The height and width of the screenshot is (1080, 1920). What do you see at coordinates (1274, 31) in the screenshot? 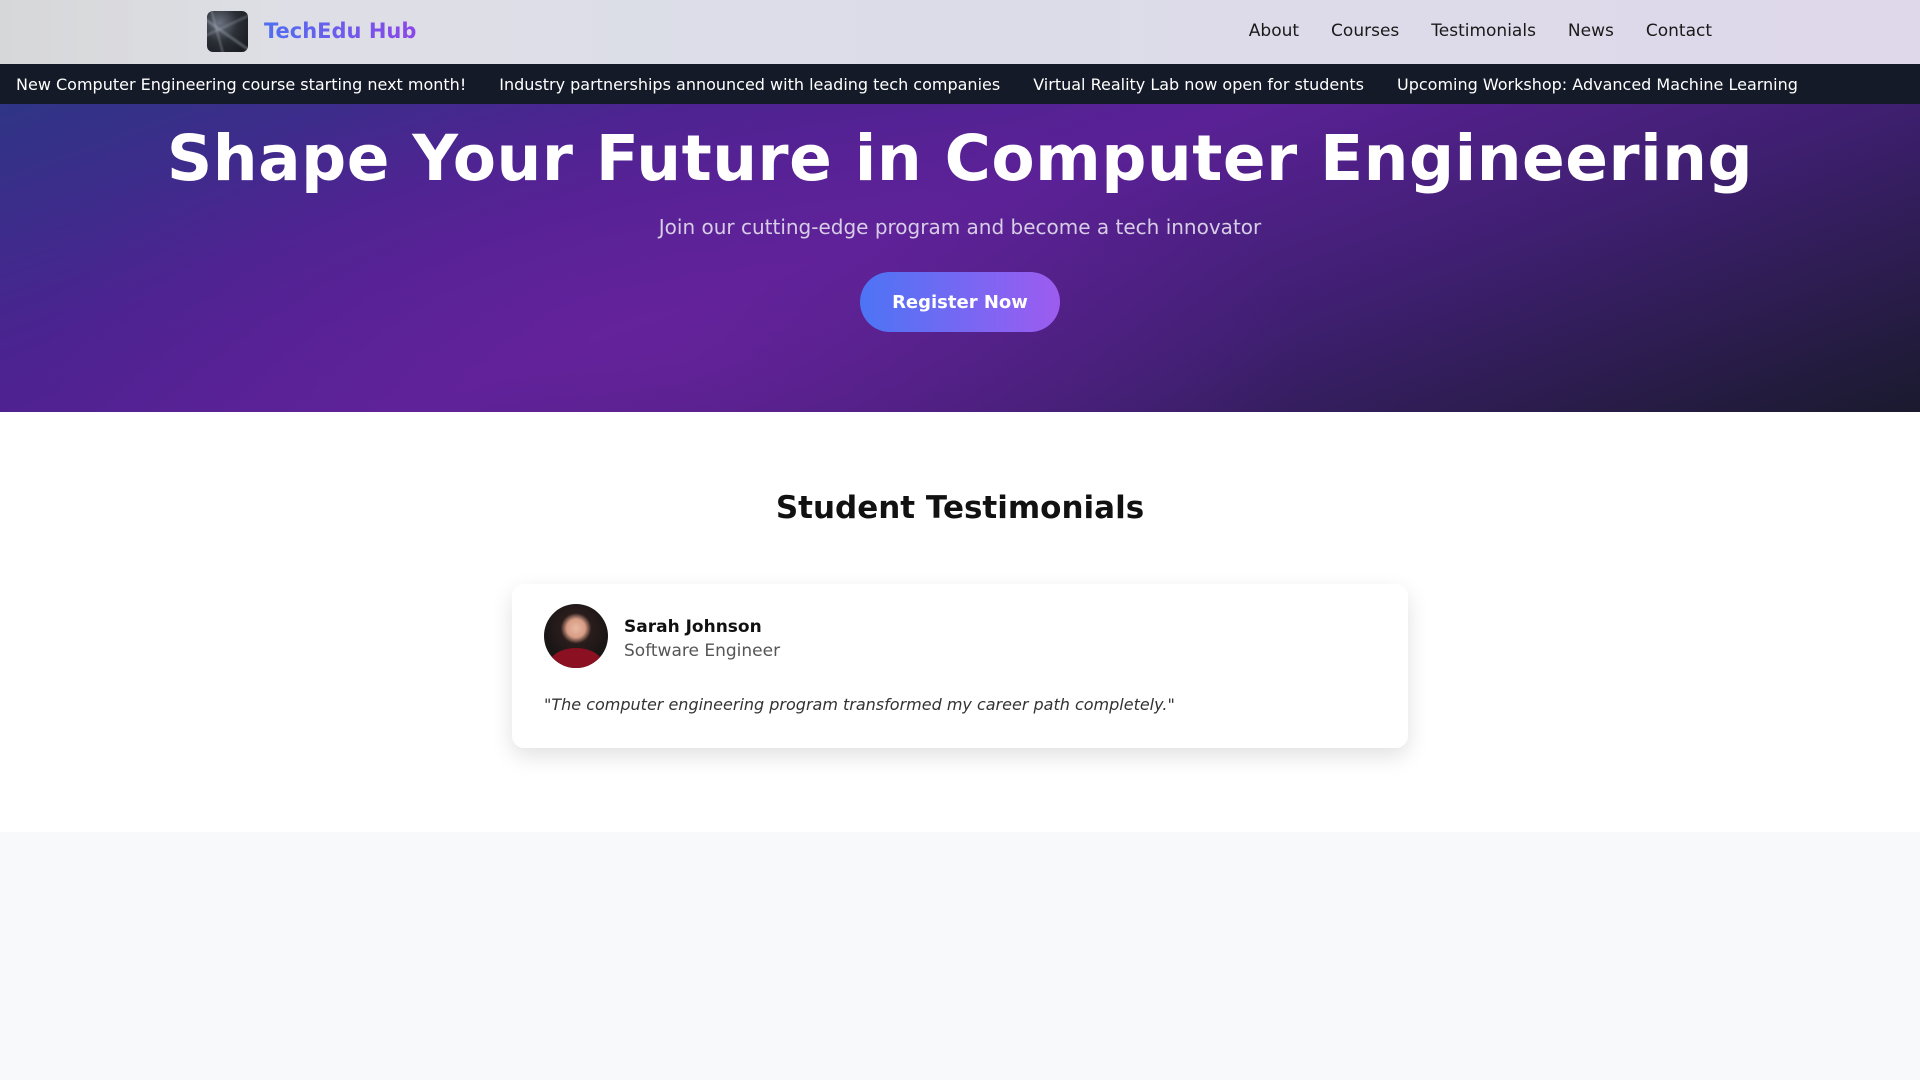
I see `nav-link-about: About` at bounding box center [1274, 31].